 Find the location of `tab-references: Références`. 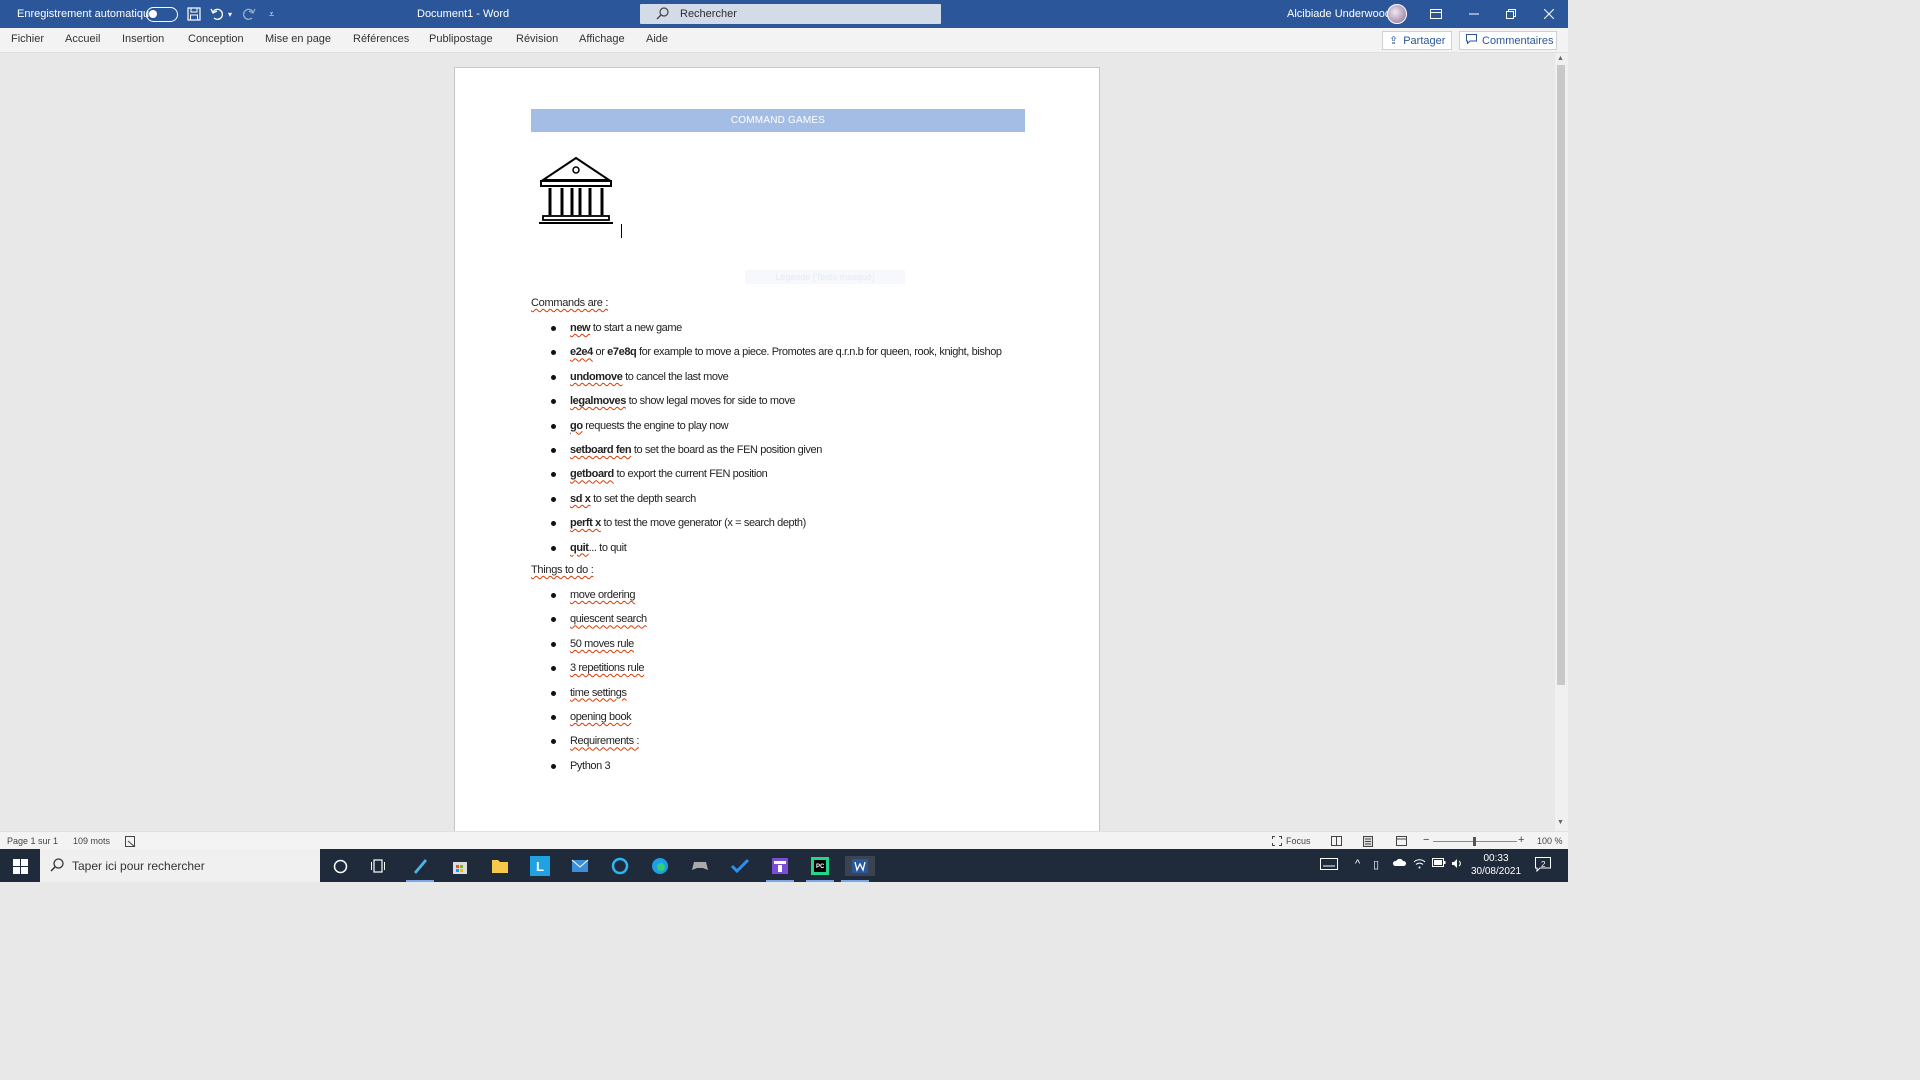

tab-references: Références is located at coordinates (381, 39).